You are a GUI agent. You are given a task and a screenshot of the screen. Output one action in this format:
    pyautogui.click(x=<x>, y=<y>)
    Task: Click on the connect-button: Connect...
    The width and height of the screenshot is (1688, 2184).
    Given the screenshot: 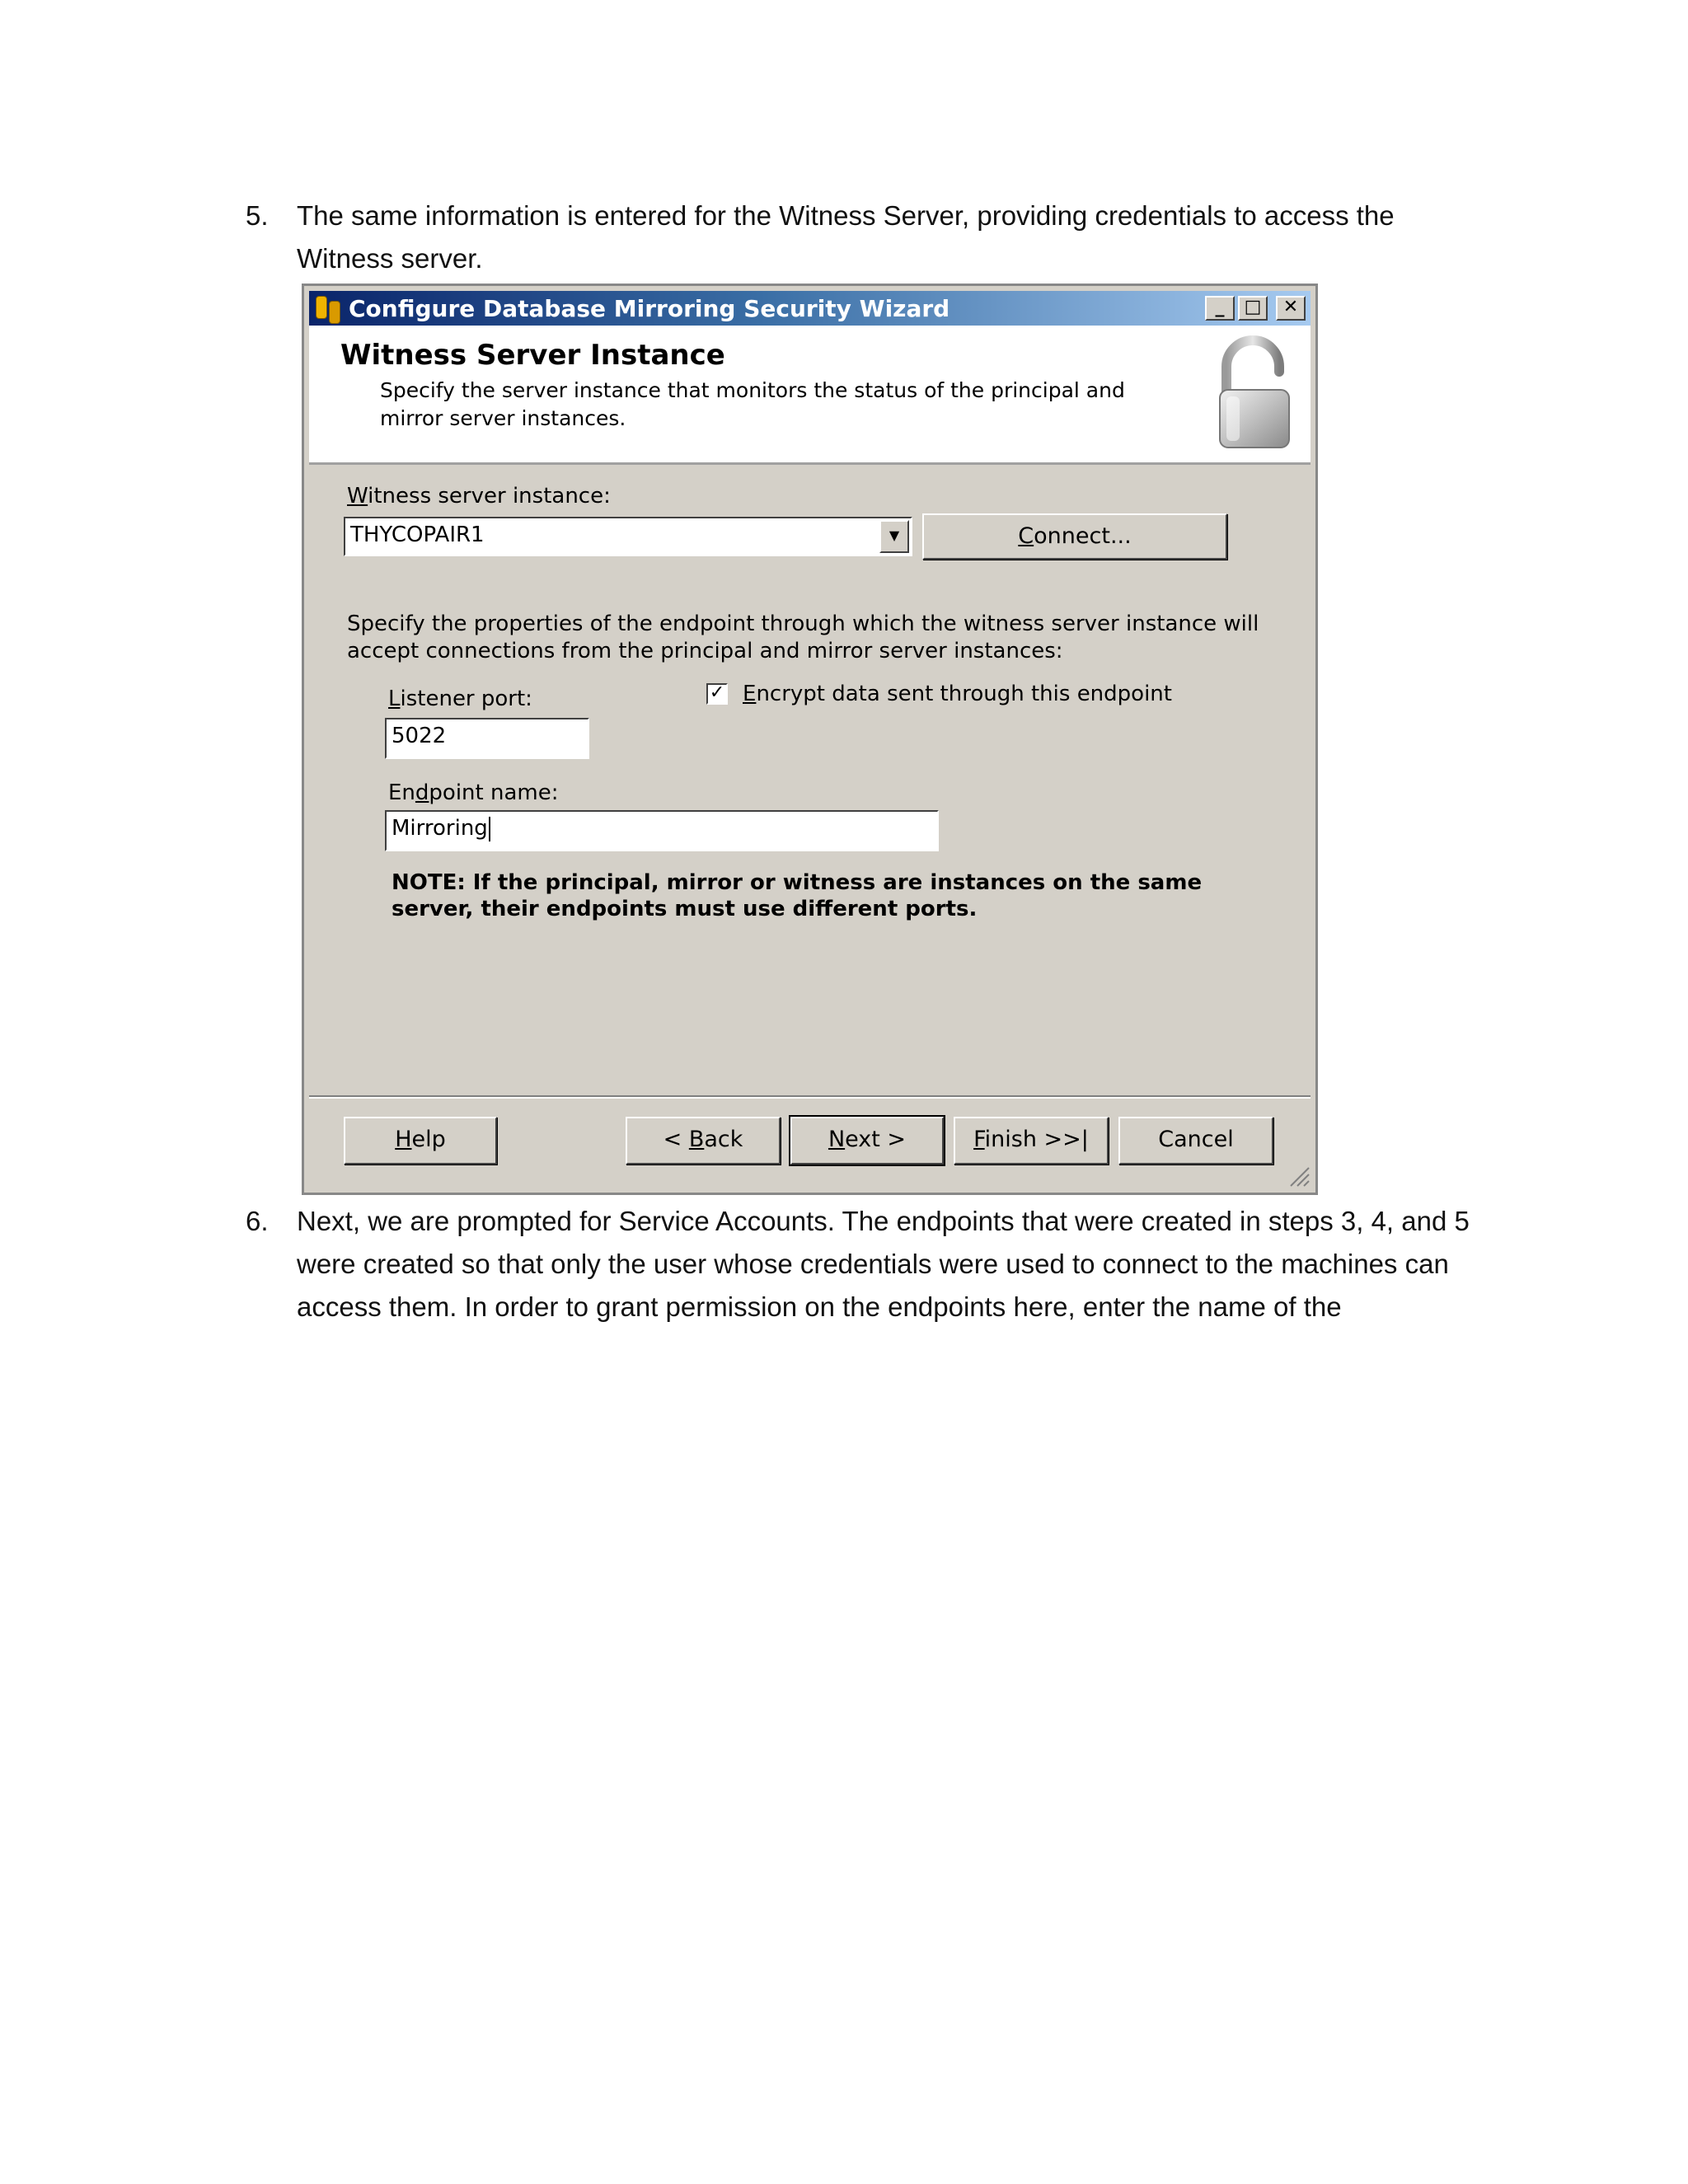 What is the action you would take?
    pyautogui.click(x=1074, y=536)
    